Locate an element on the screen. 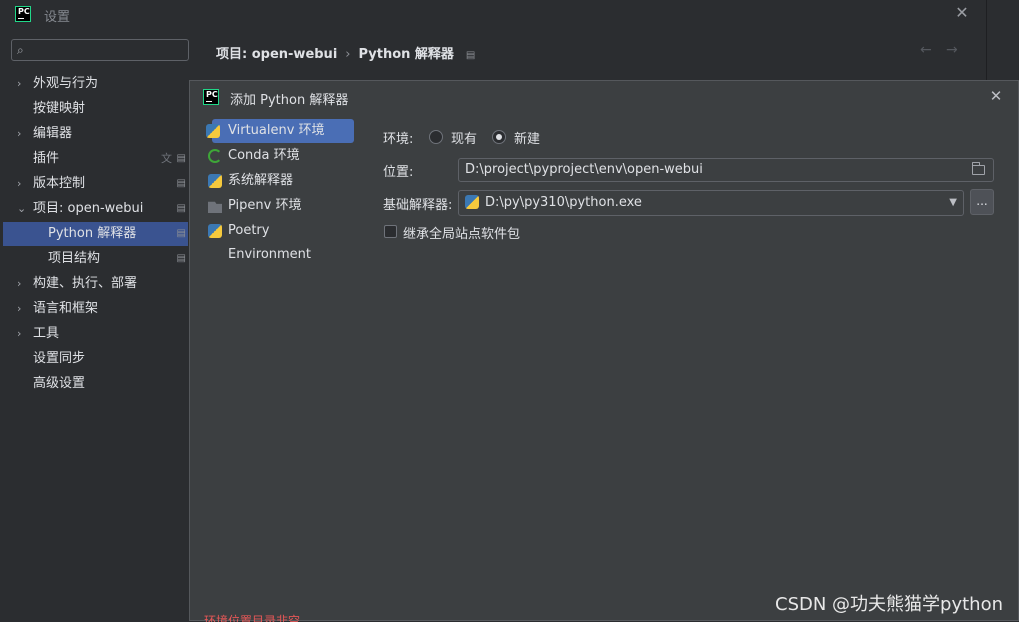 This screenshot has height=622, width=1019. breadcrumb-project: 项目: open-webui is located at coordinates (276, 54).